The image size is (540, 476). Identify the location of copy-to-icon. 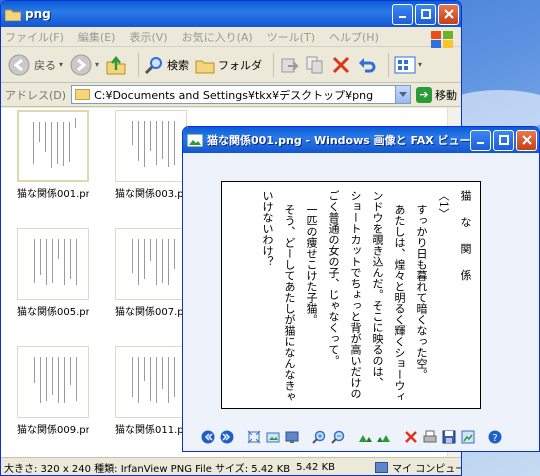
(315, 65).